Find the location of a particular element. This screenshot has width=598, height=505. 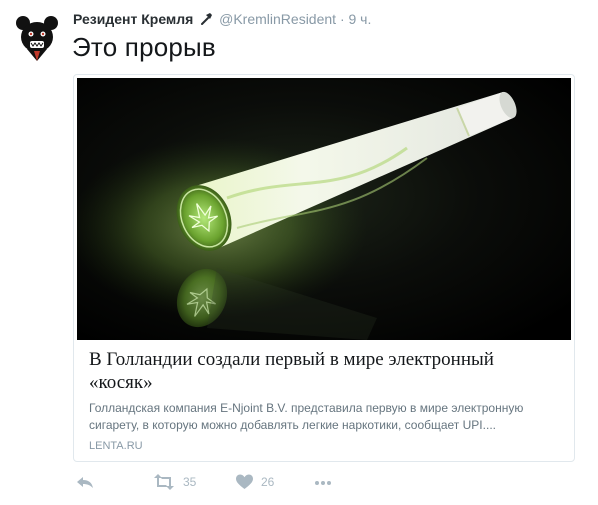

bear-avatar-icon is located at coordinates (37, 37).